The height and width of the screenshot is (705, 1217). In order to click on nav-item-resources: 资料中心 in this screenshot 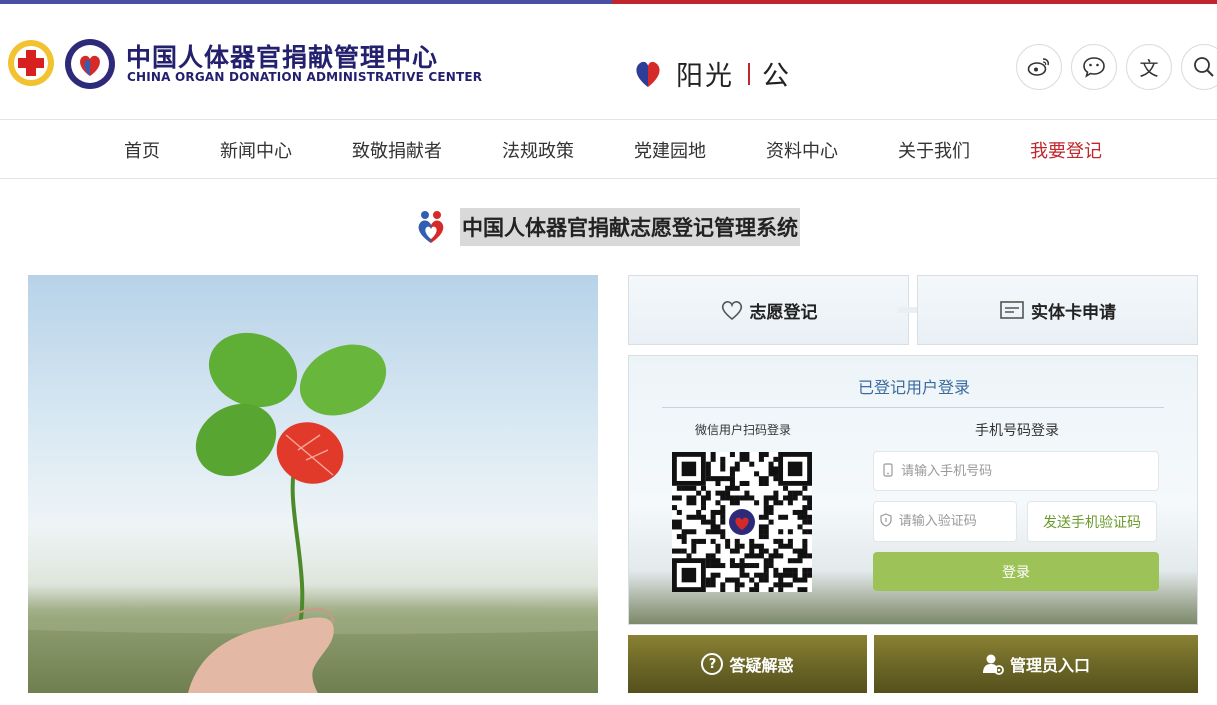, I will do `click(802, 150)`.